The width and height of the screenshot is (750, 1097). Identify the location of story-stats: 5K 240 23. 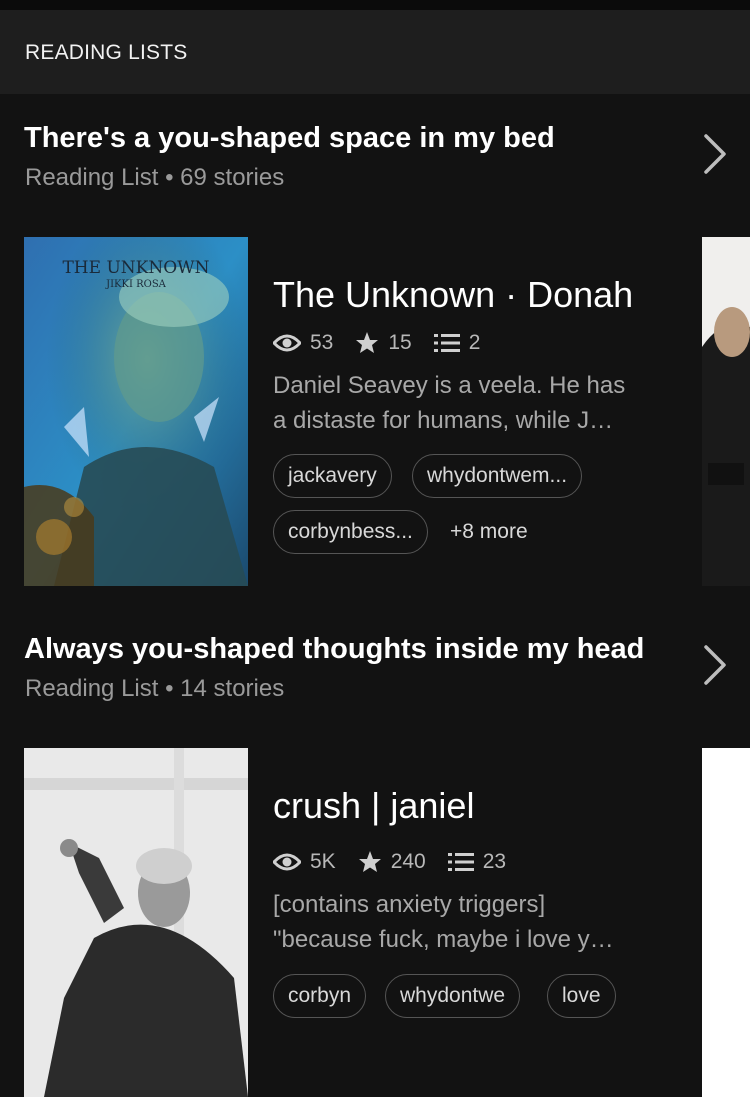
(400, 862).